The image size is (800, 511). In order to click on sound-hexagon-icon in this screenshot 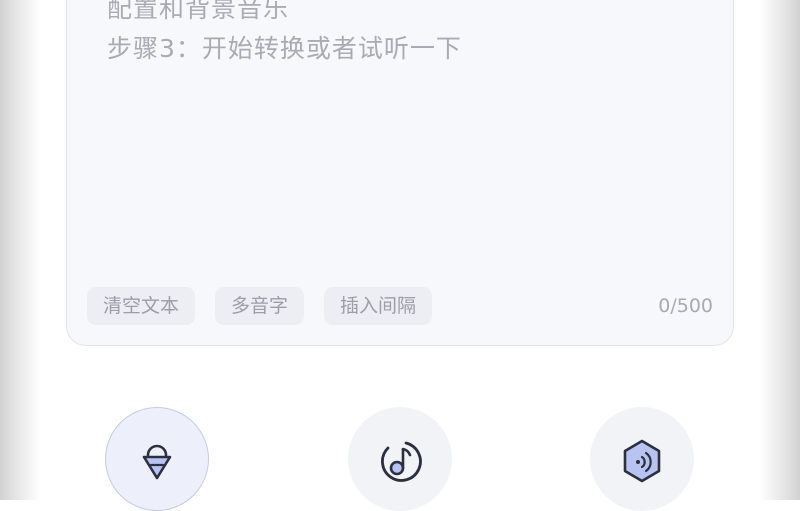, I will do `click(642, 461)`.